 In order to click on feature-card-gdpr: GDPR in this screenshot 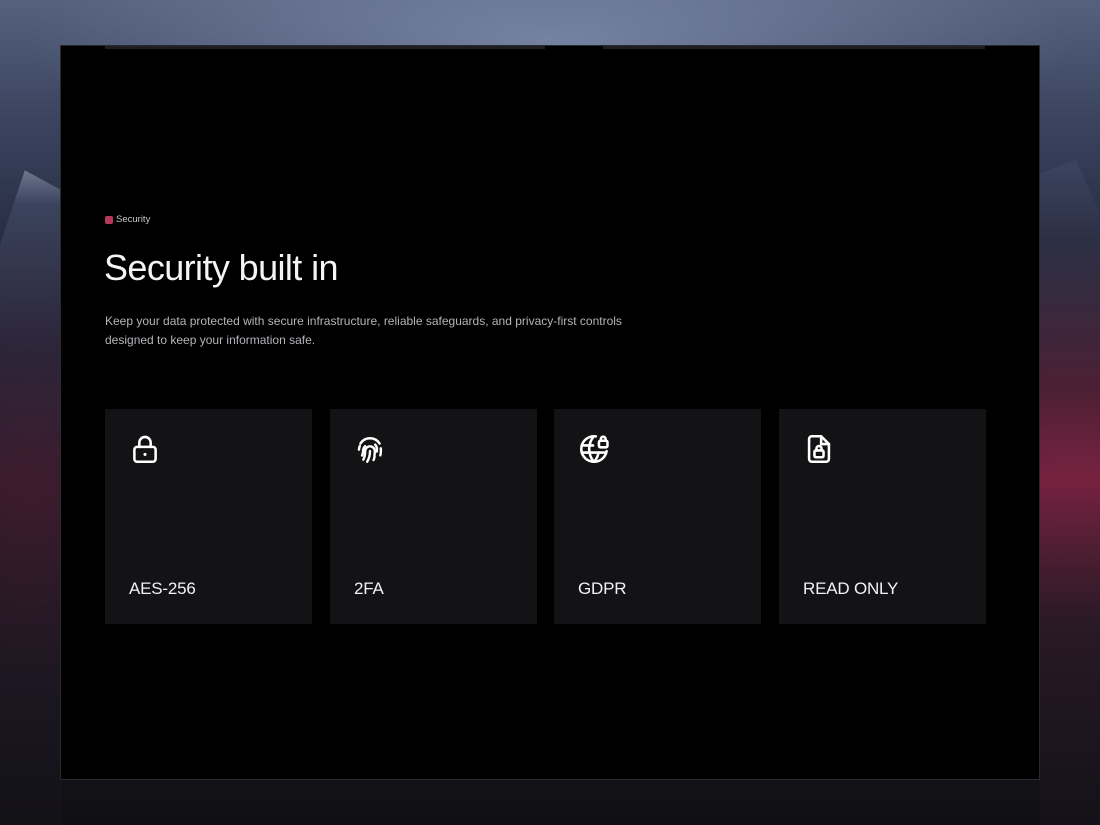, I will do `click(657, 516)`.